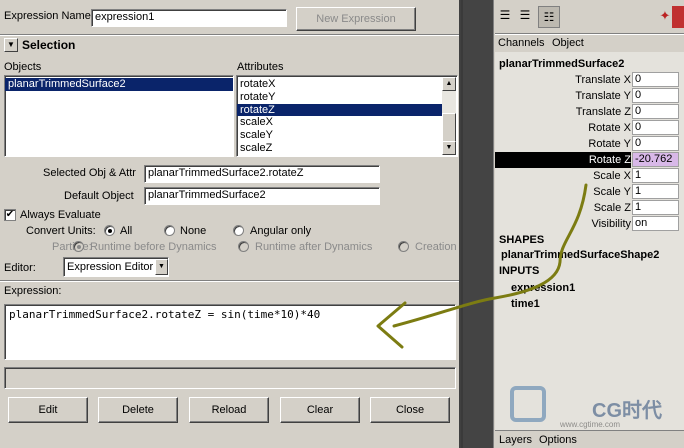 The image size is (684, 448). What do you see at coordinates (161, 267) in the screenshot?
I see `chevron-down-icon: ▼` at bounding box center [161, 267].